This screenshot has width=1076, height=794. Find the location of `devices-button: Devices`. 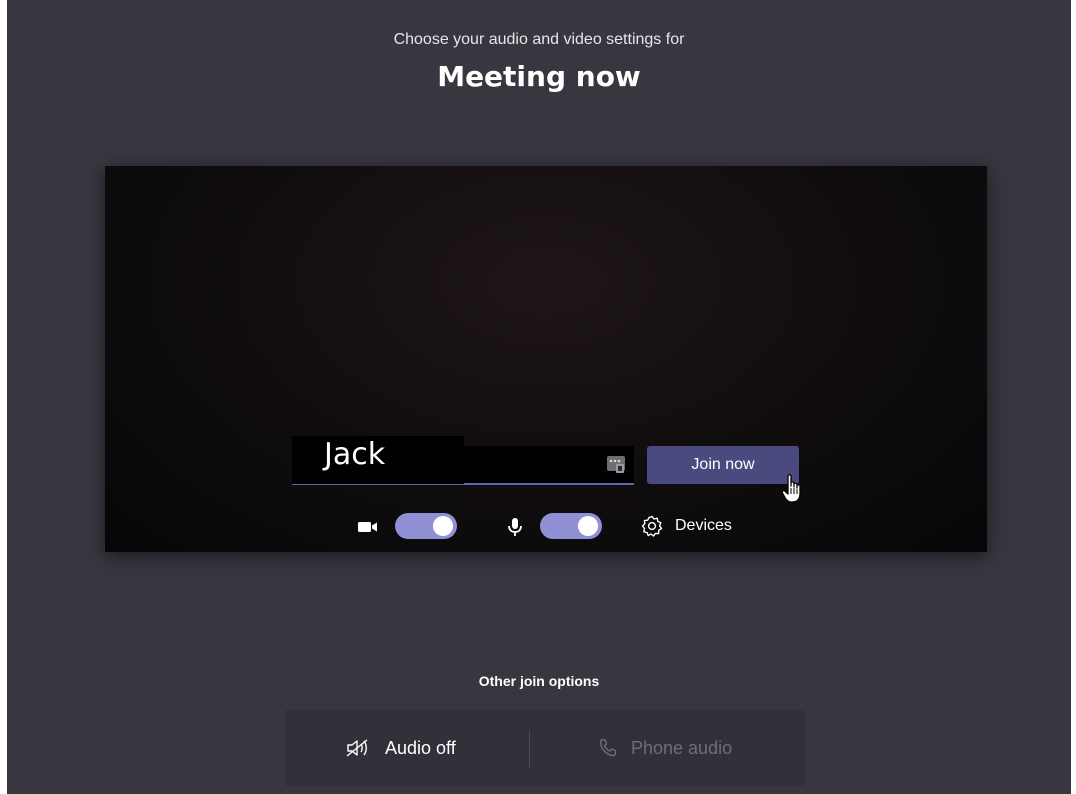

devices-button: Devices is located at coordinates (686, 526).